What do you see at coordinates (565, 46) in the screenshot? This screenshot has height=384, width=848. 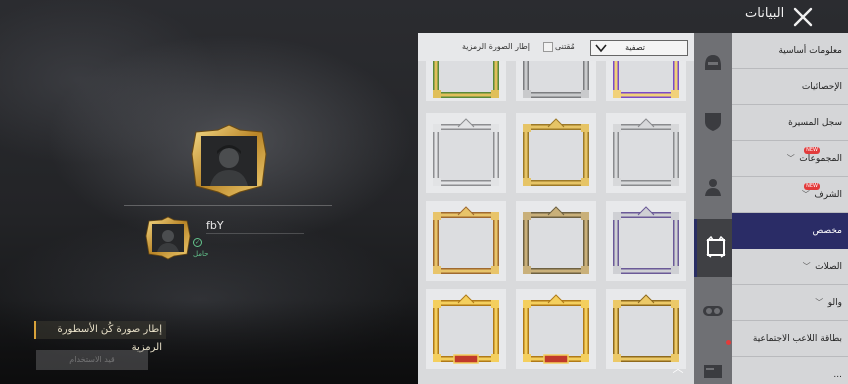 I see `owned-label: مُقتنى` at bounding box center [565, 46].